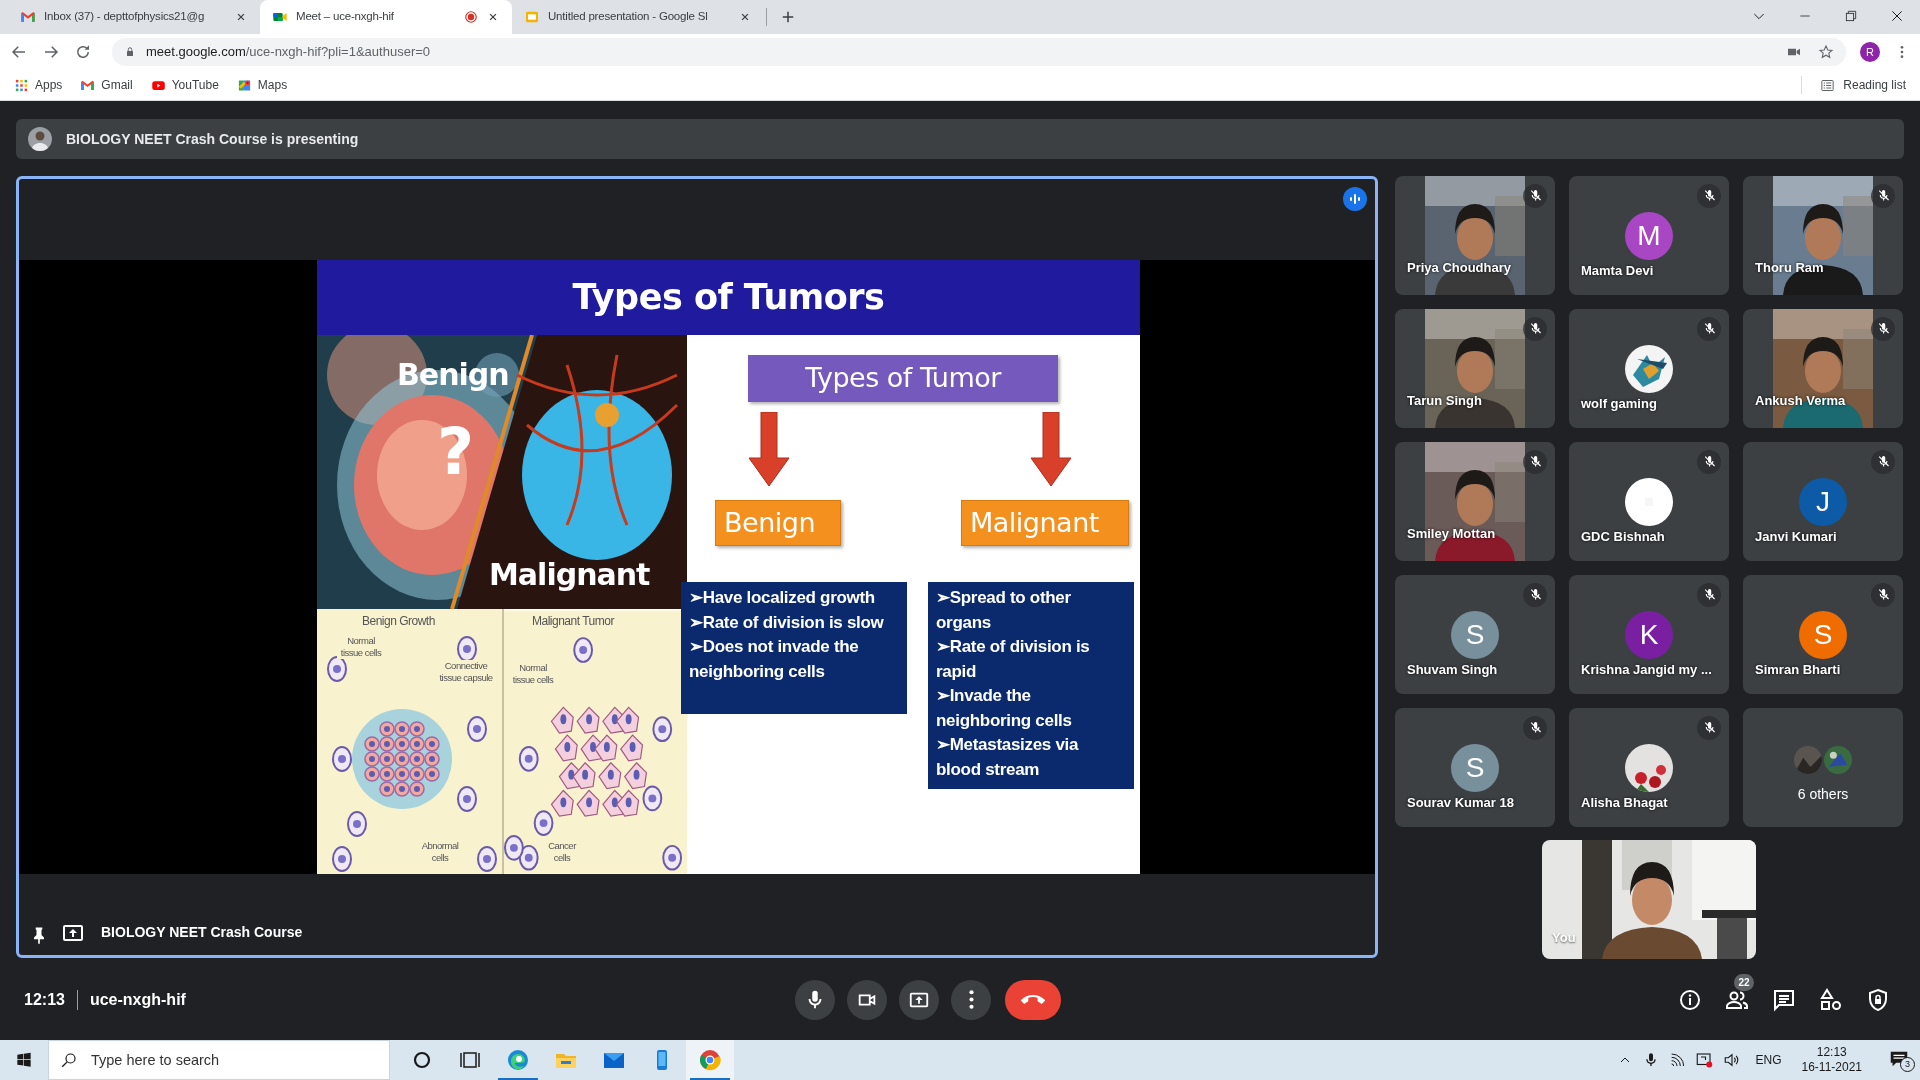 This screenshot has height=1080, width=1920. I want to click on diagram-title: Benign Growth, so click(398, 621).